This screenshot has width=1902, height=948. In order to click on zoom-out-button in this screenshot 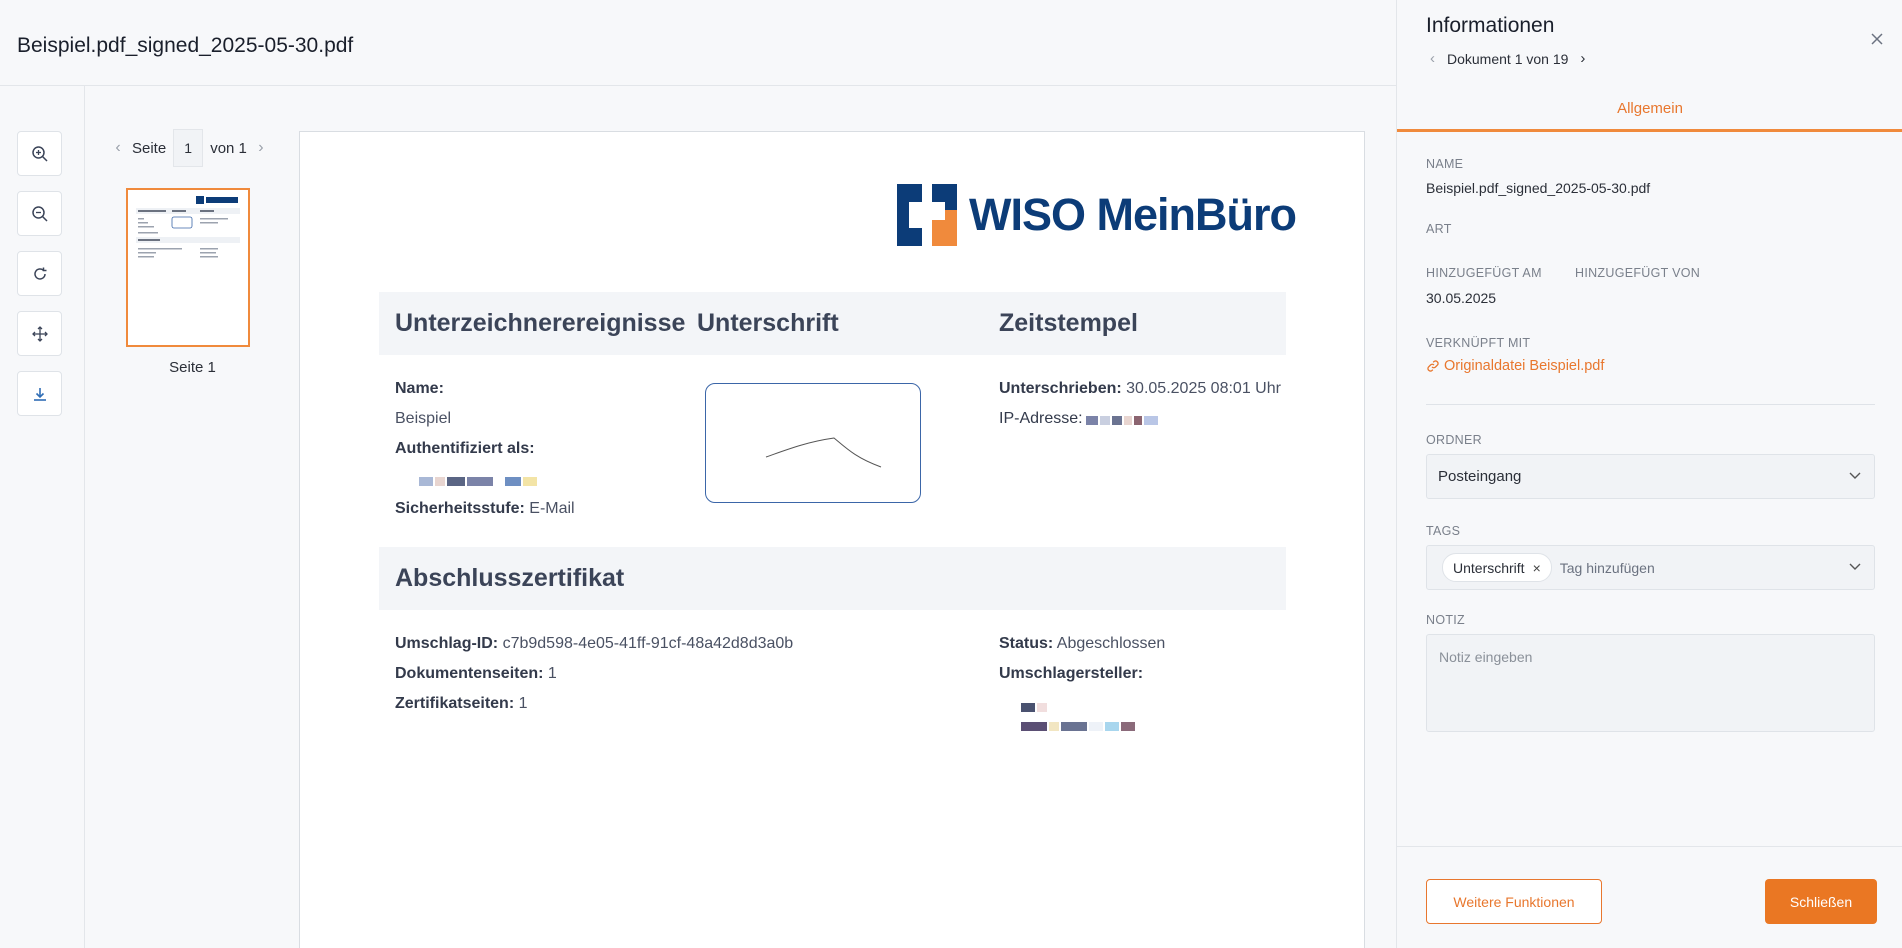, I will do `click(39, 213)`.